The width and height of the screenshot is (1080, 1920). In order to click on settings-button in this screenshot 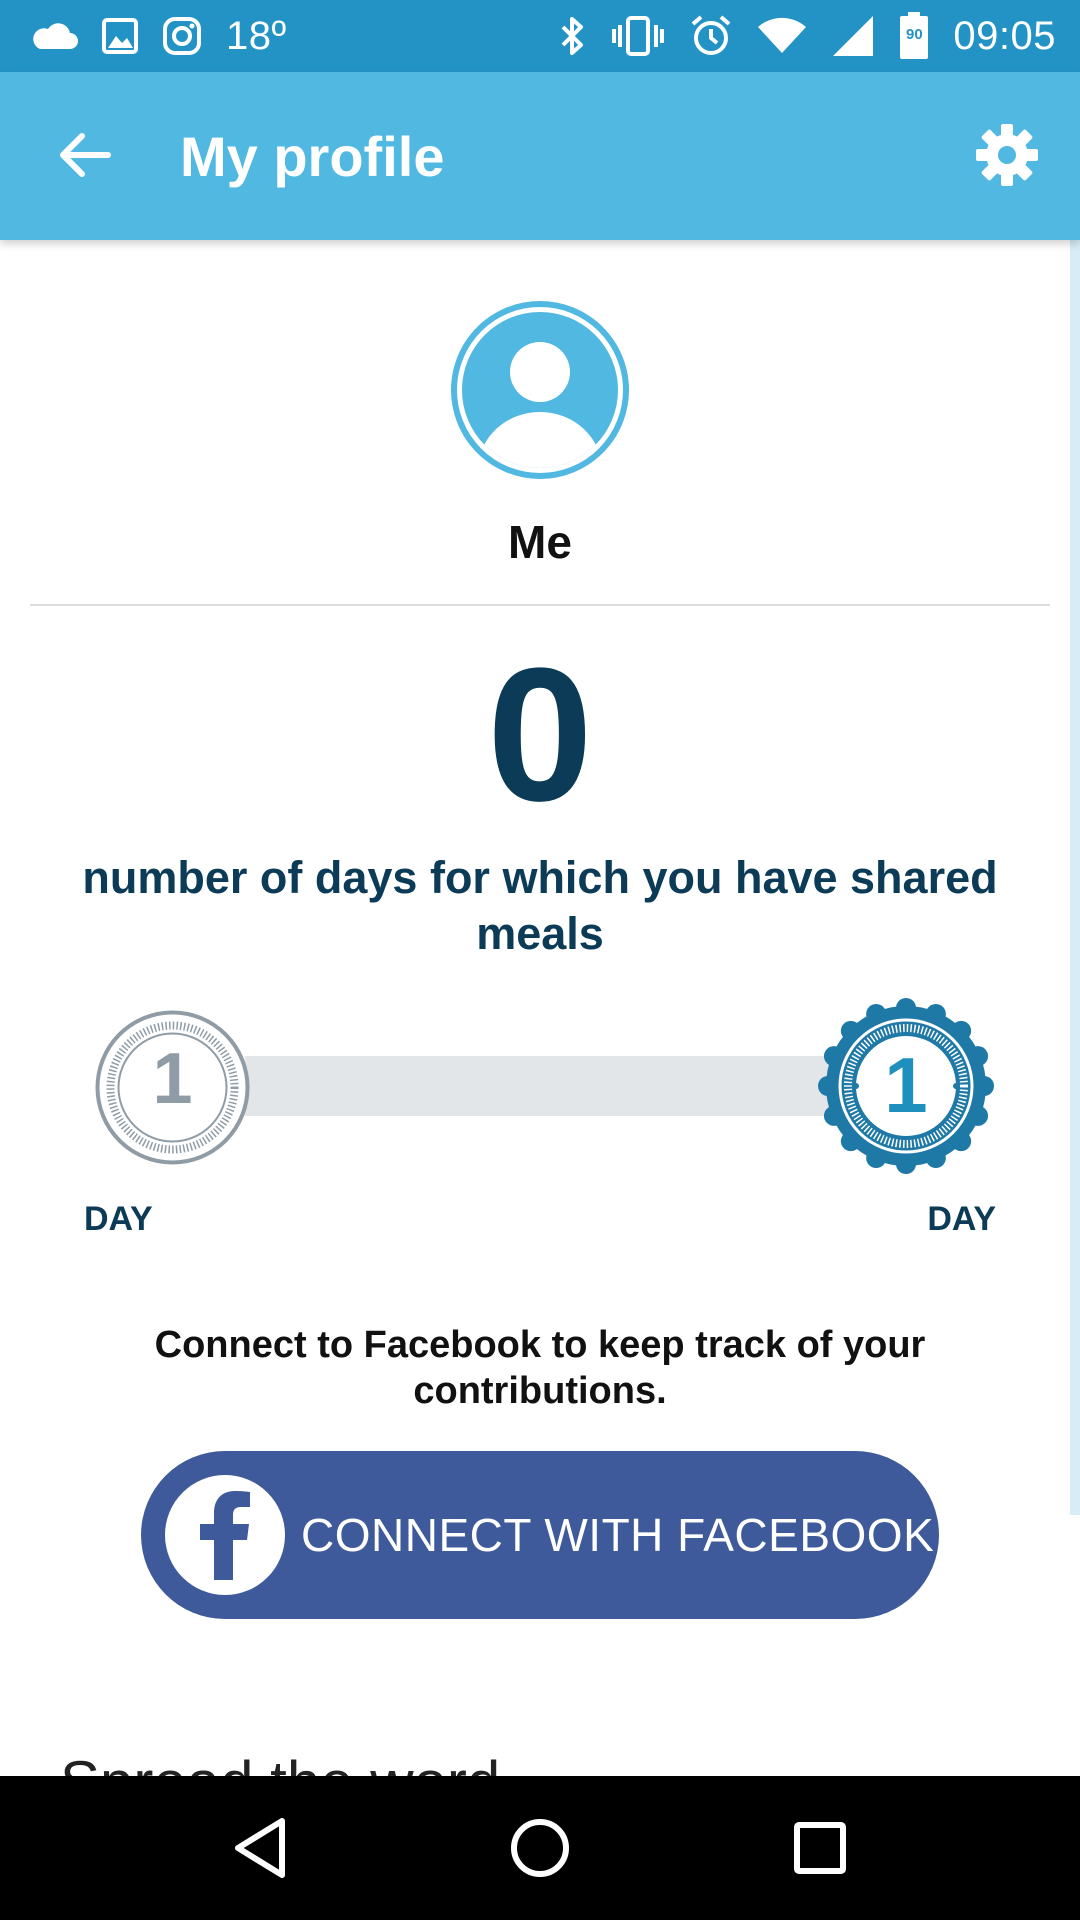, I will do `click(1007, 155)`.